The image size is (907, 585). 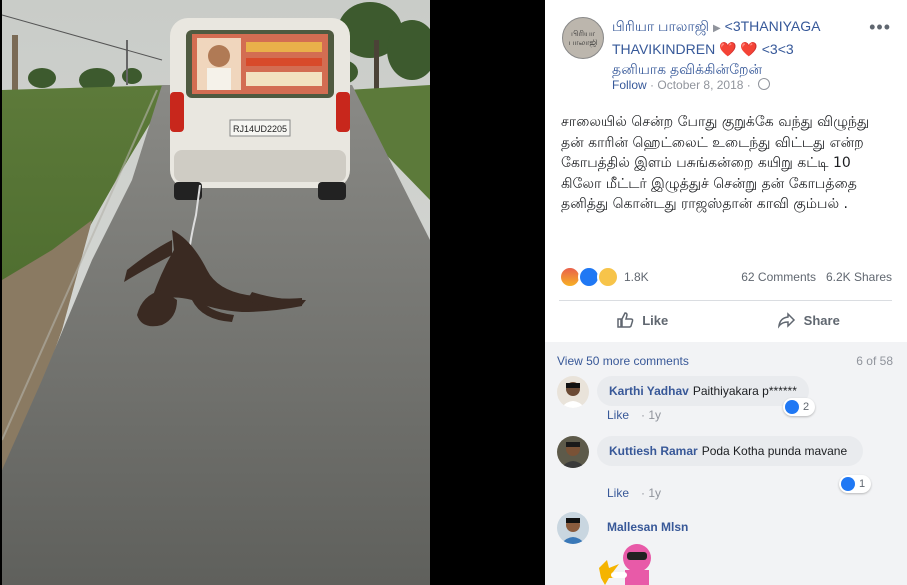 I want to click on follow-button: Follow, so click(x=629, y=85).